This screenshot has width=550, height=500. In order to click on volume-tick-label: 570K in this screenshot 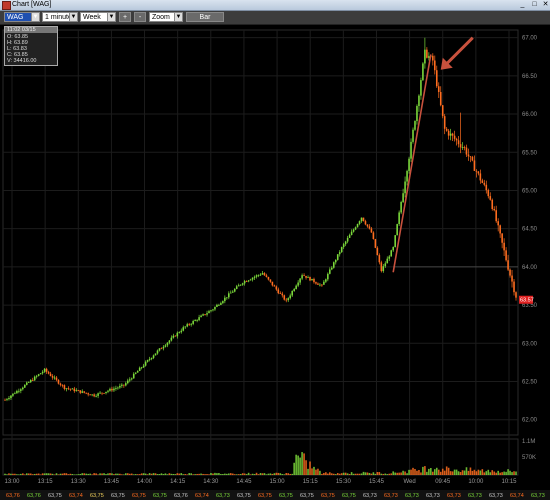, I will do `click(529, 458)`.